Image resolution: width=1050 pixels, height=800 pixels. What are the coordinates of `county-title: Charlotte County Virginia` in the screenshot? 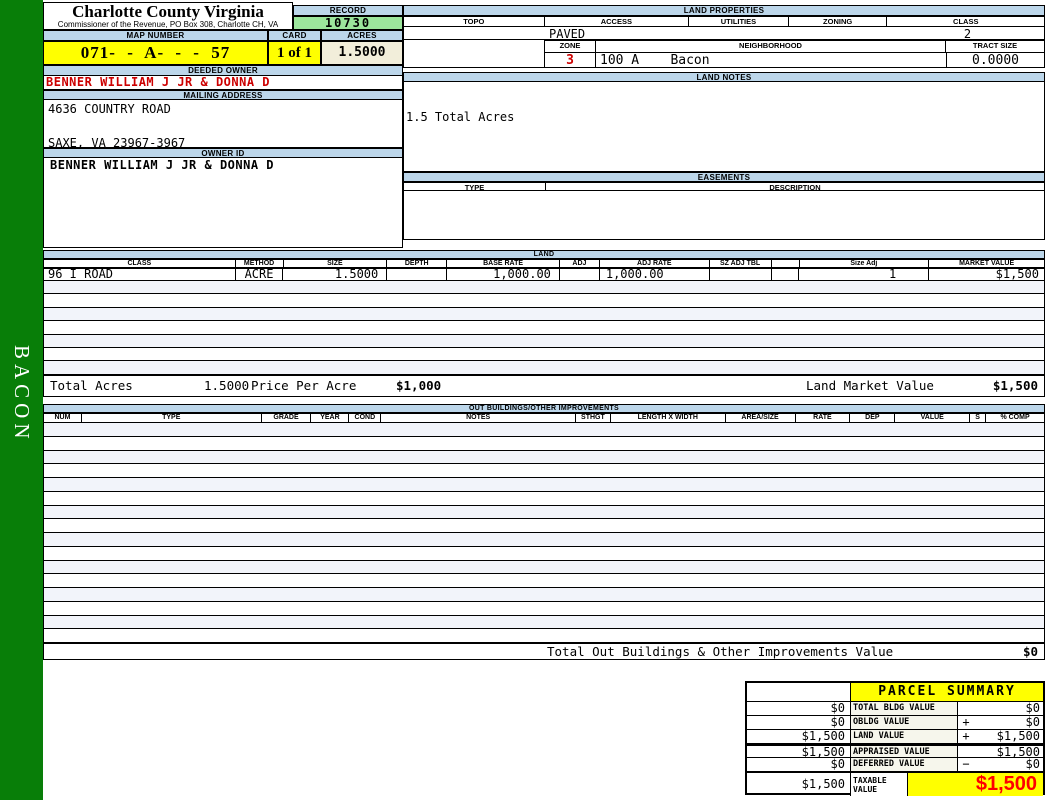 It's located at (168, 11).